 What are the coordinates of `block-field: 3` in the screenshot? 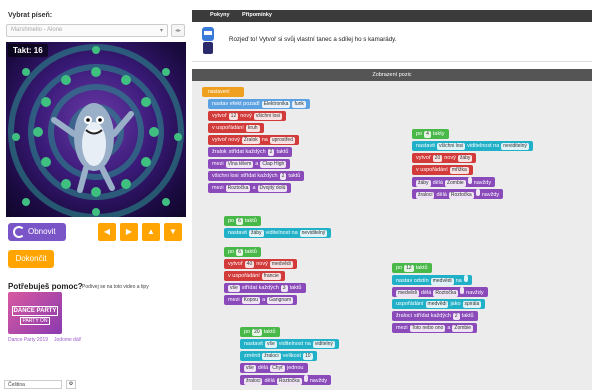 It's located at (284, 288).